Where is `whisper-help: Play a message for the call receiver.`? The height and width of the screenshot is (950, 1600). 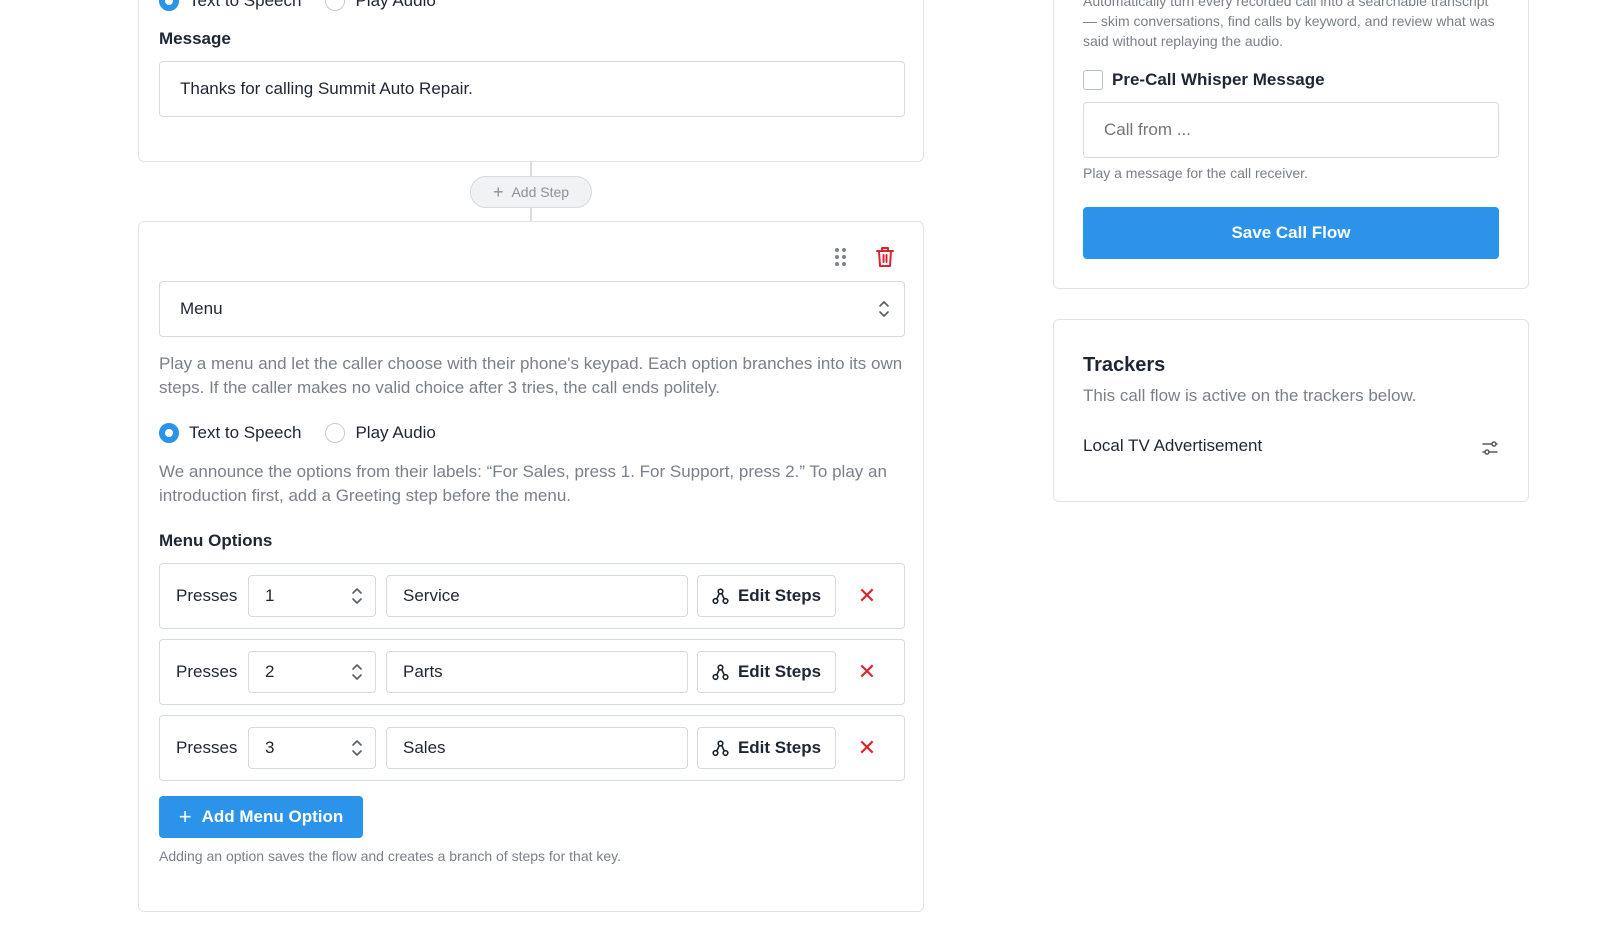
whisper-help: Play a message for the call receiver. is located at coordinates (1195, 173).